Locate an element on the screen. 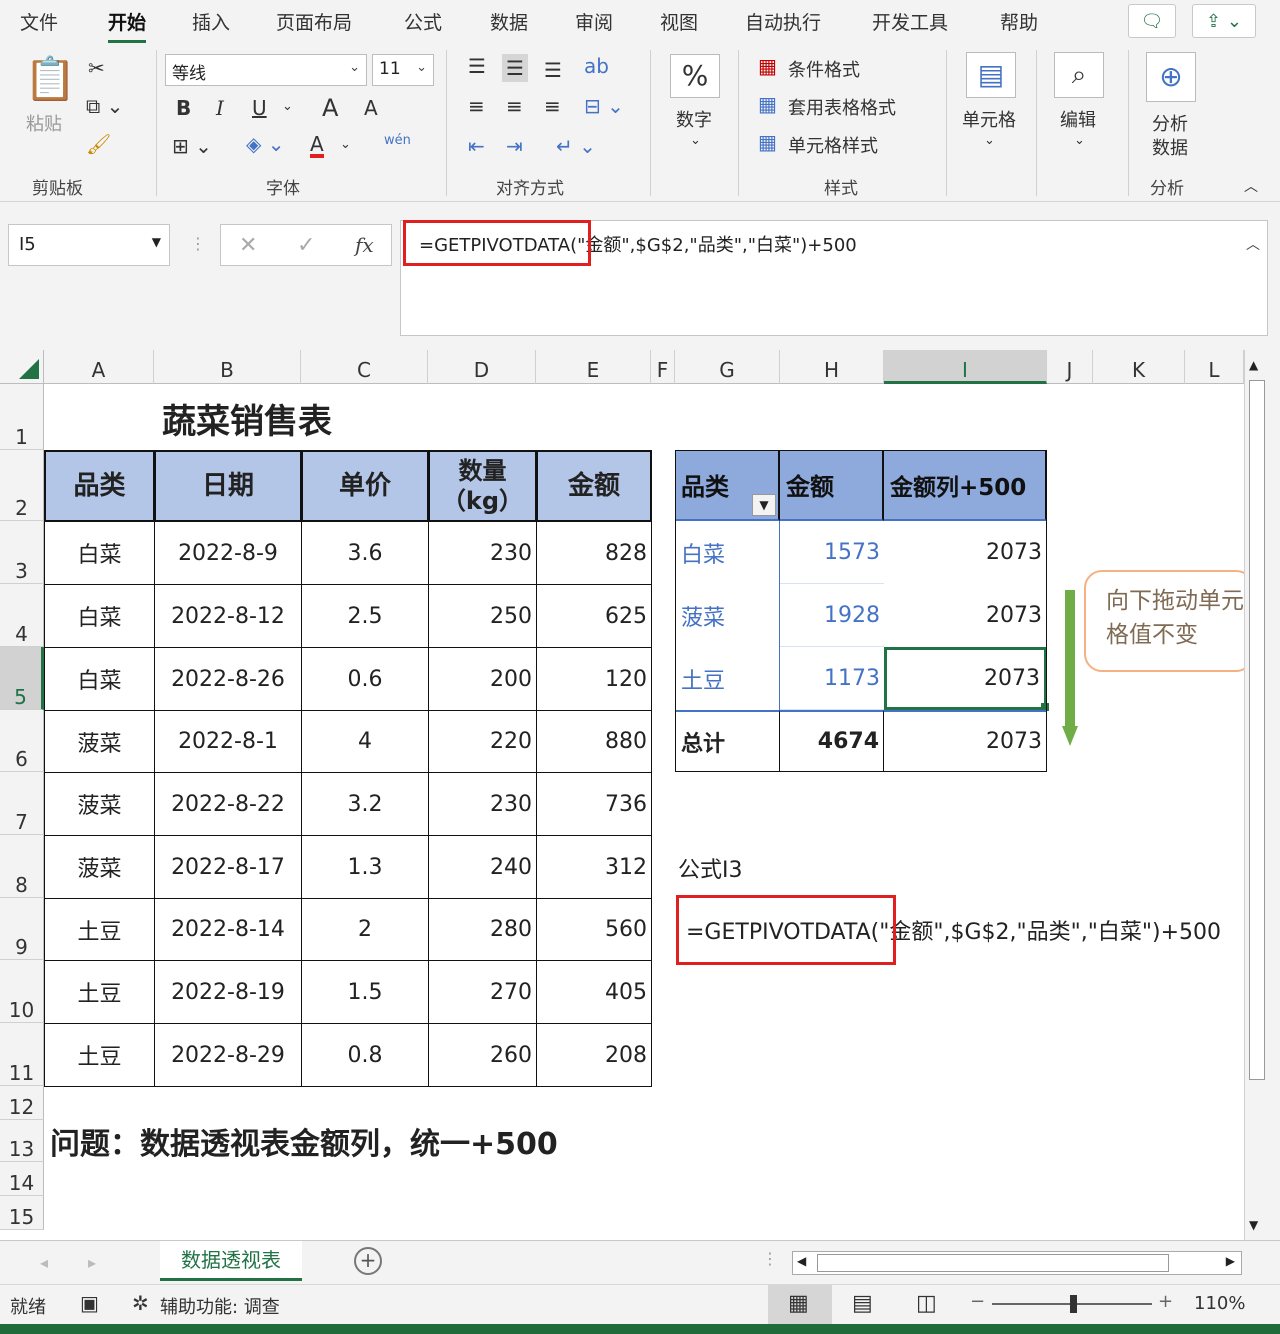 The height and width of the screenshot is (1334, 1280). pivot-cell-amount: 1928 is located at coordinates (832, 615).